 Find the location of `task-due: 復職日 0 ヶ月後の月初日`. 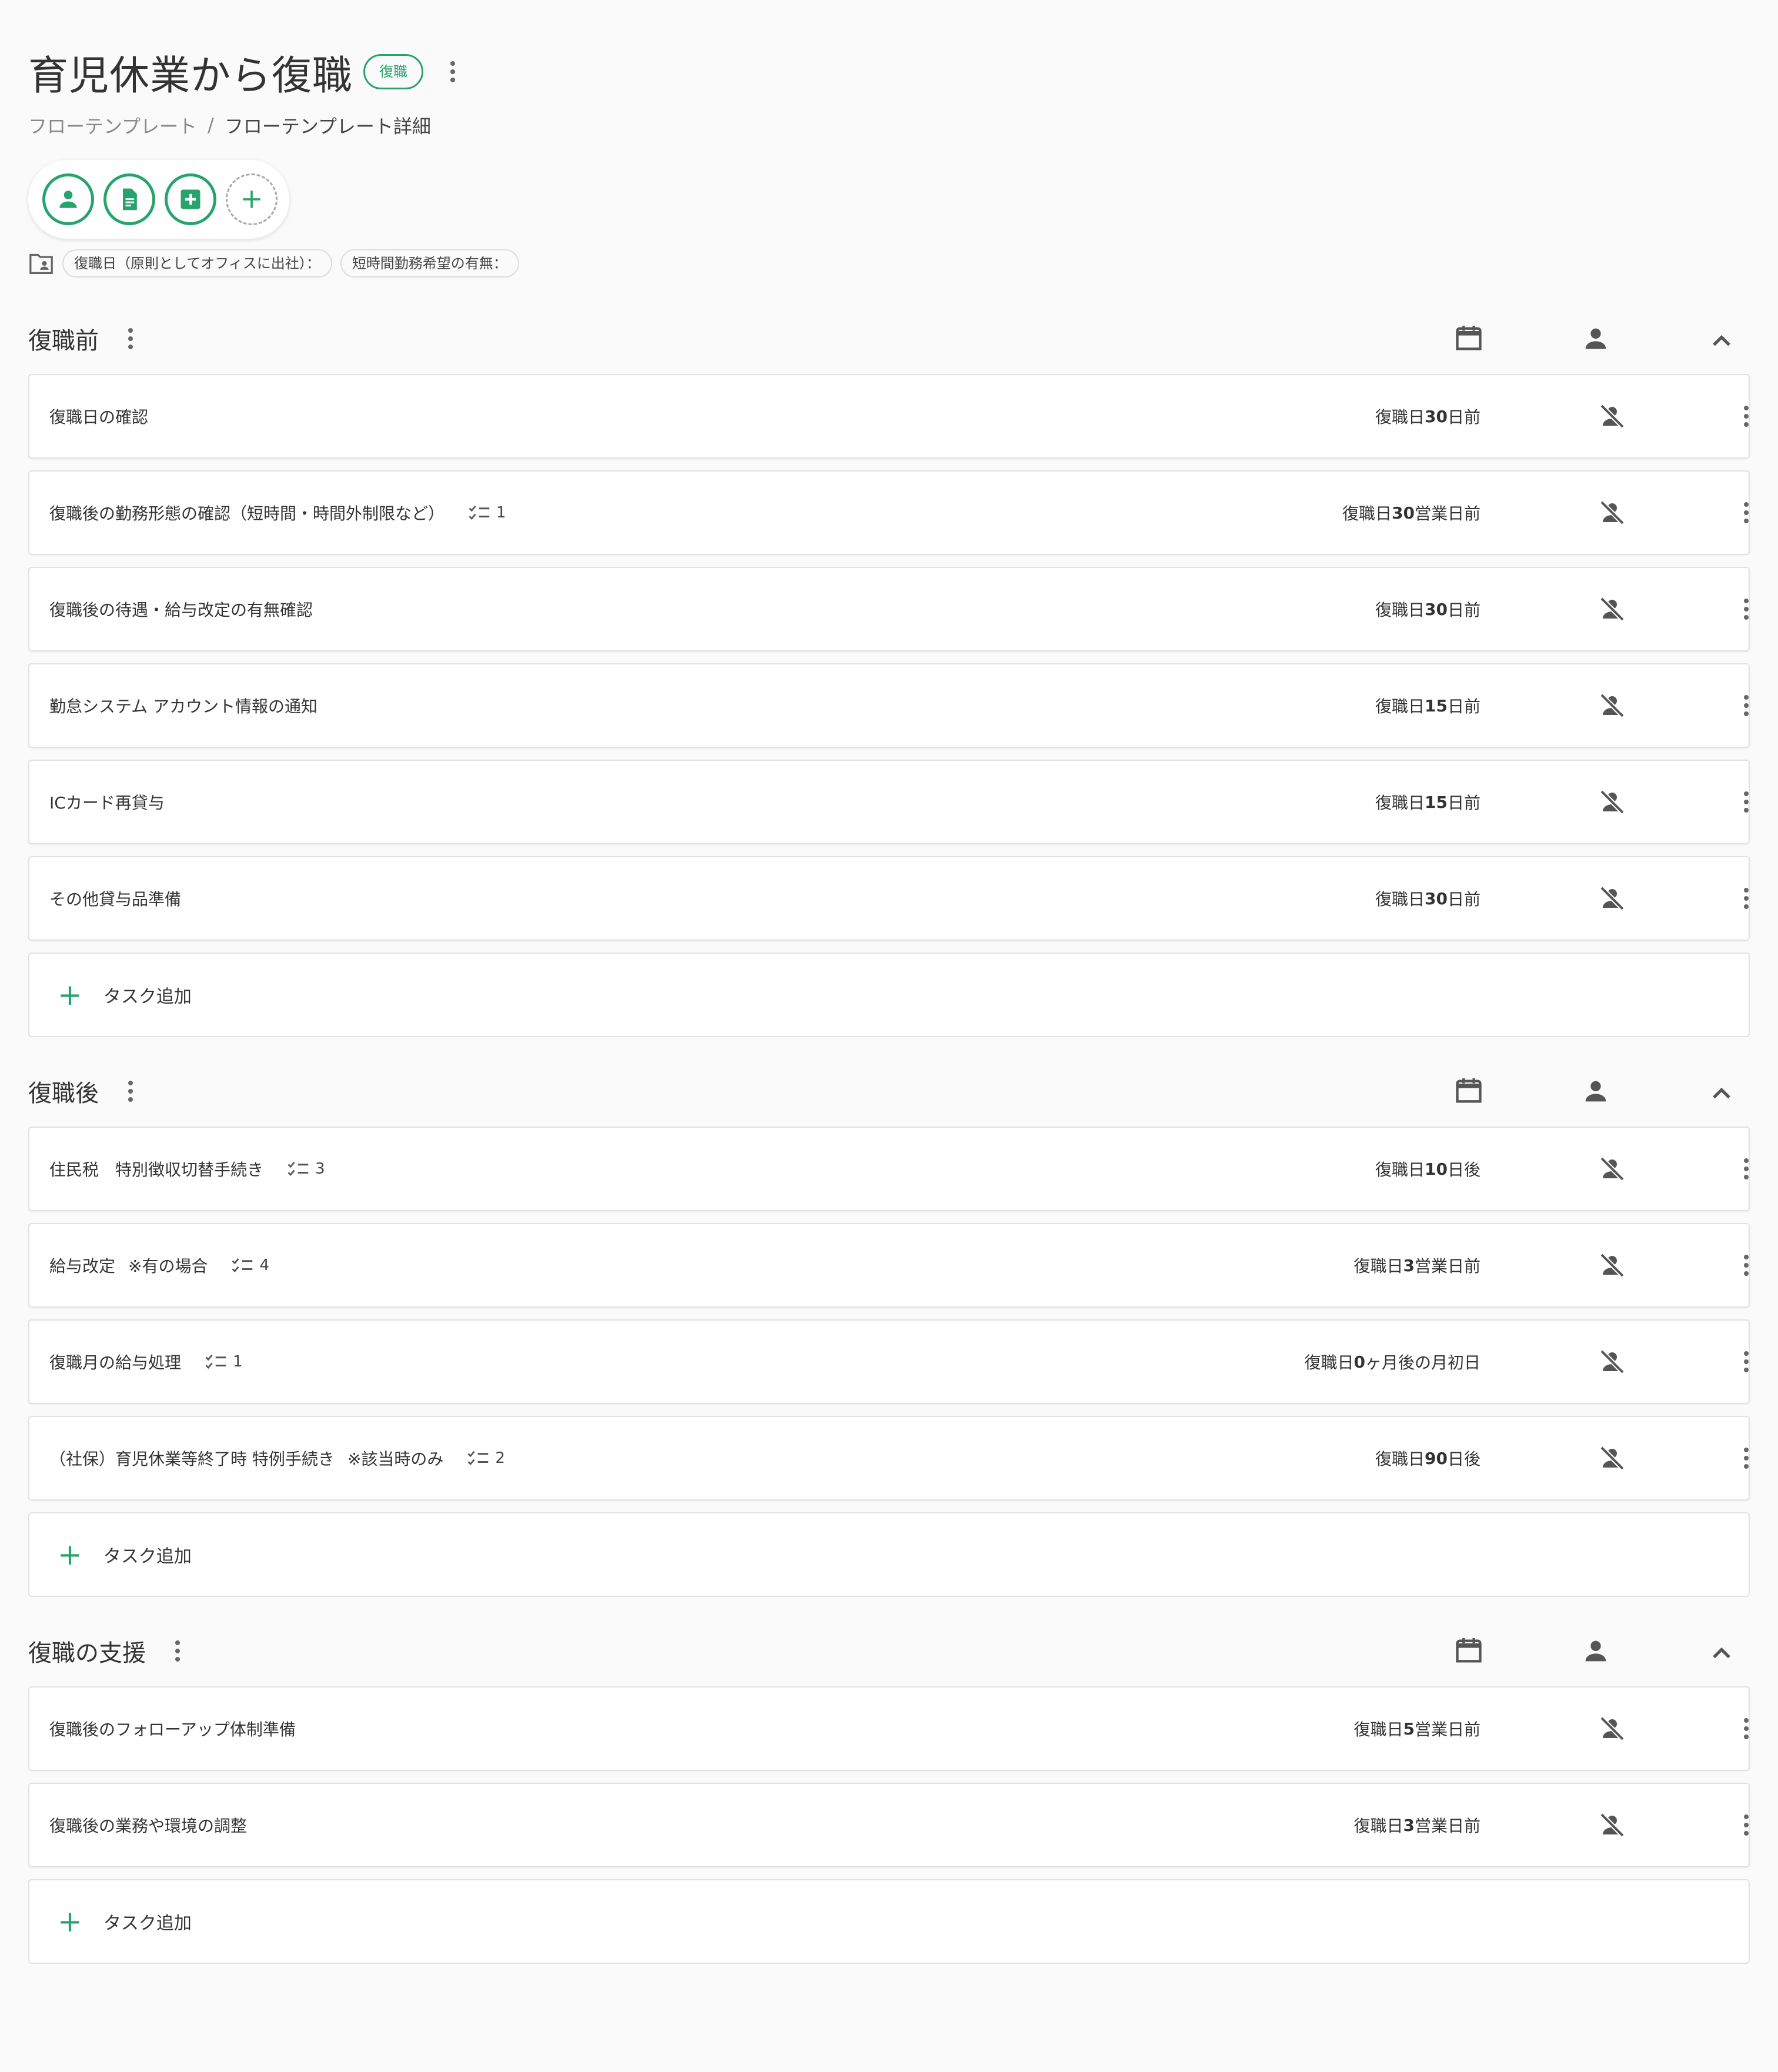

task-due: 復職日 0 ヶ月後の月初日 is located at coordinates (1392, 1362).